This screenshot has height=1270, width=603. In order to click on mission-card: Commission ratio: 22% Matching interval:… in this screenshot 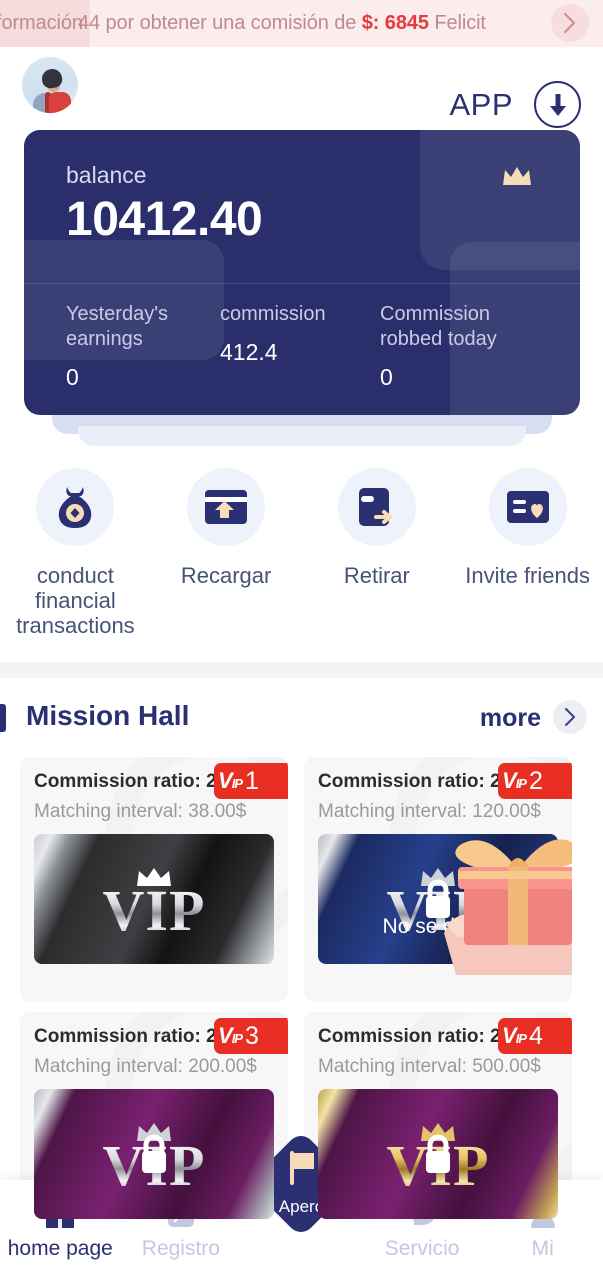, I will do `click(438, 879)`.